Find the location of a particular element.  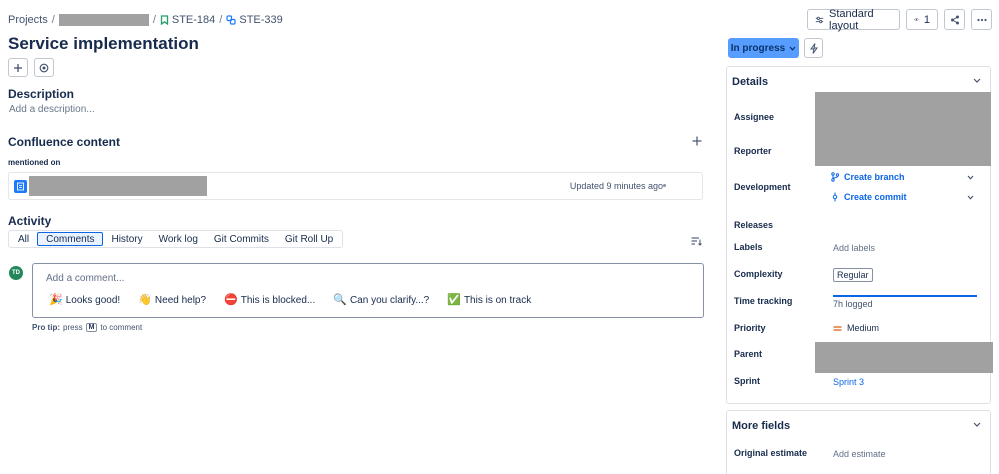

confluence-page-icon is located at coordinates (20, 186).